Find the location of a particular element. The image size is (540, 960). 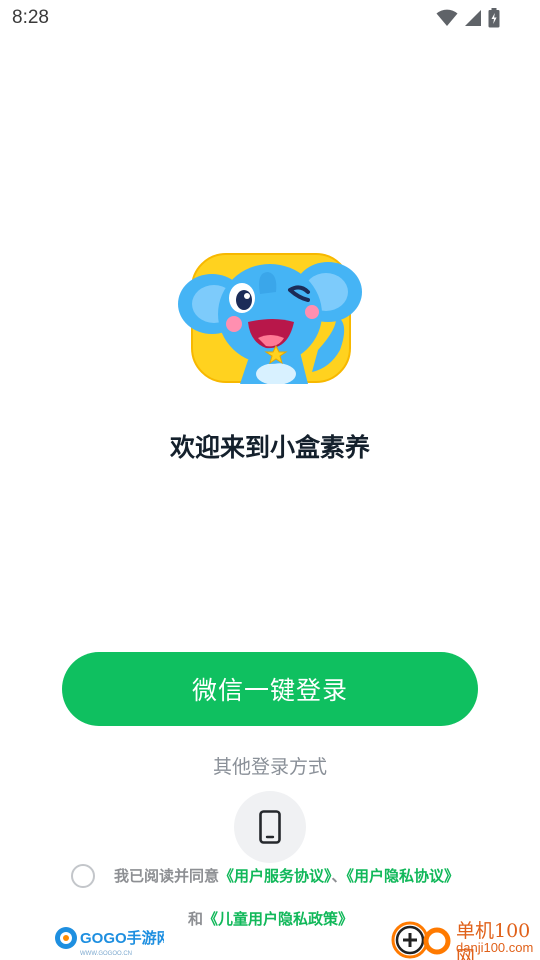

agreement-text-line2: 和《儿童用户隐私政策》 is located at coordinates (270, 918).